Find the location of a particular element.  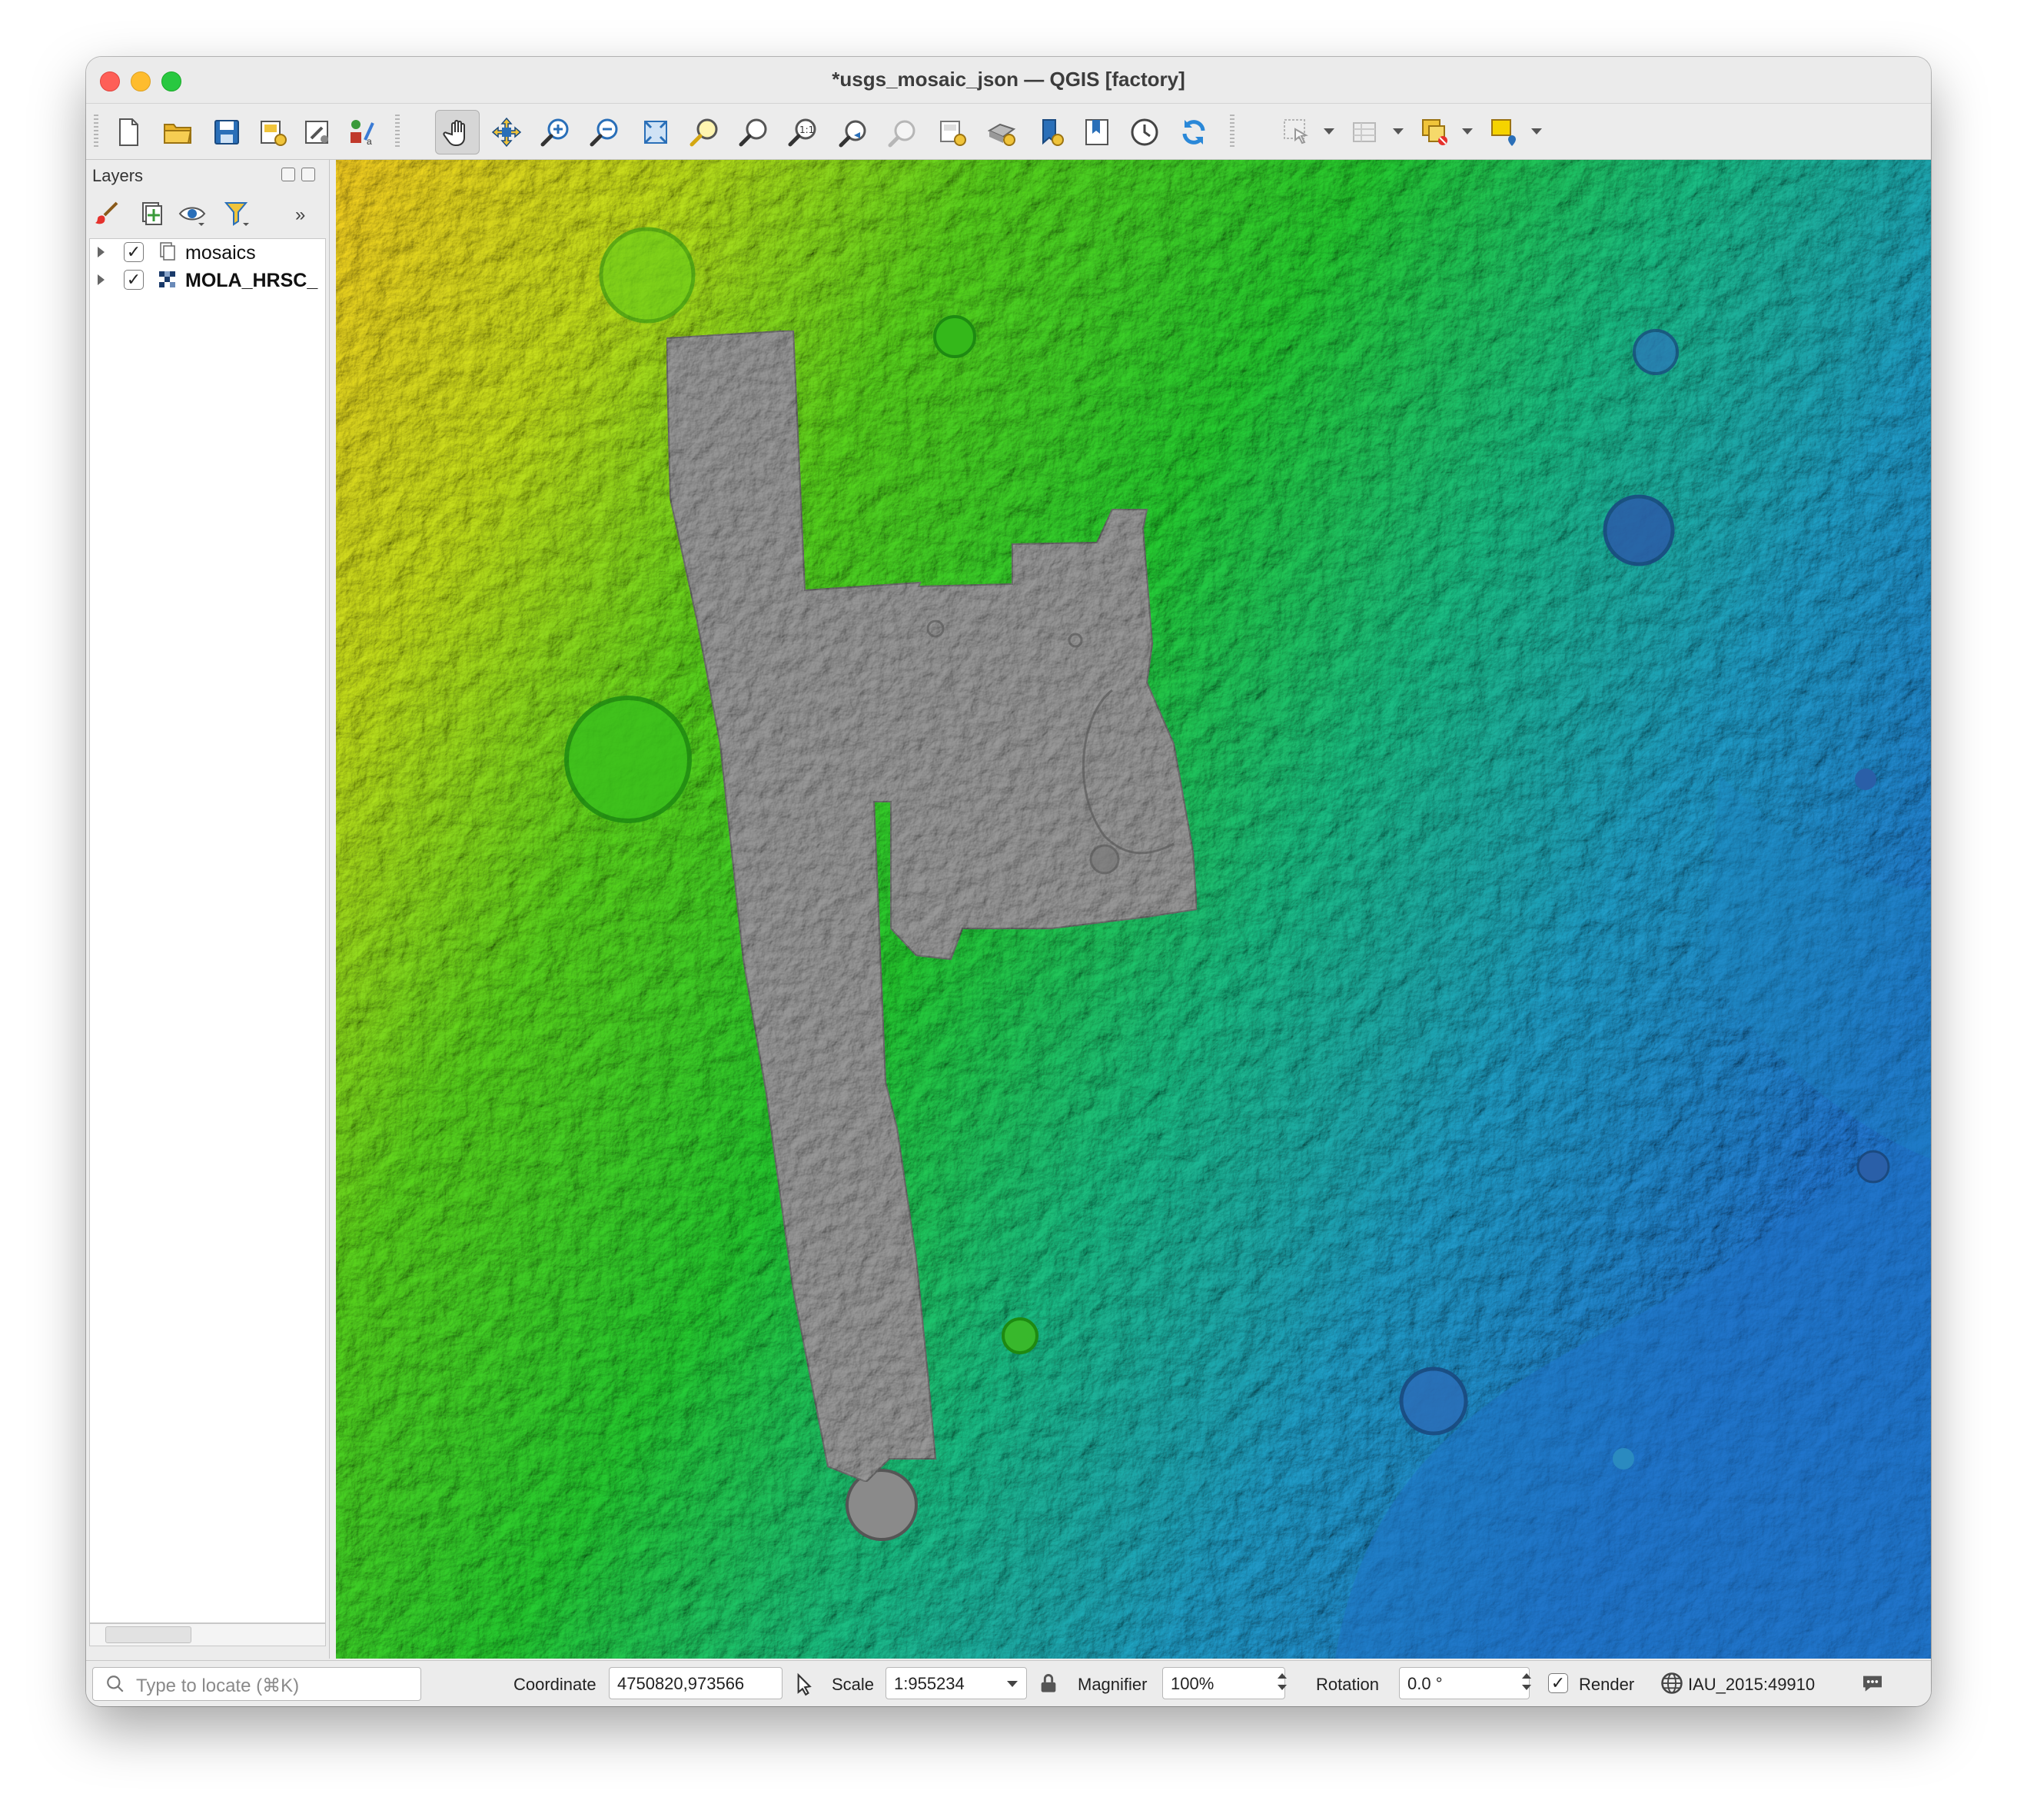

zoom-last-icon is located at coordinates (852, 134).